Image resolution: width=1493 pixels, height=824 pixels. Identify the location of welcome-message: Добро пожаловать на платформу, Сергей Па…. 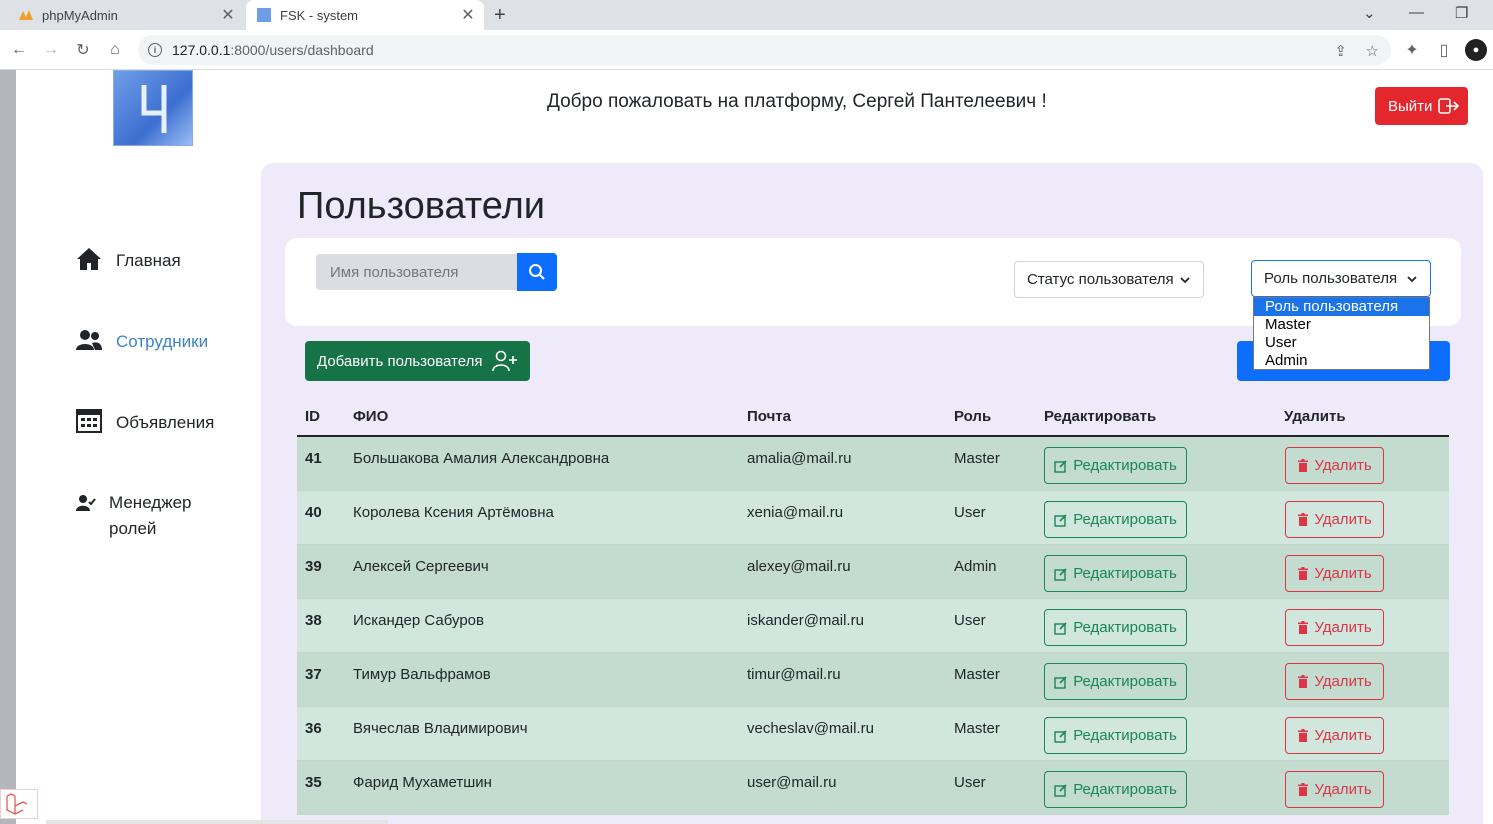
(797, 101).